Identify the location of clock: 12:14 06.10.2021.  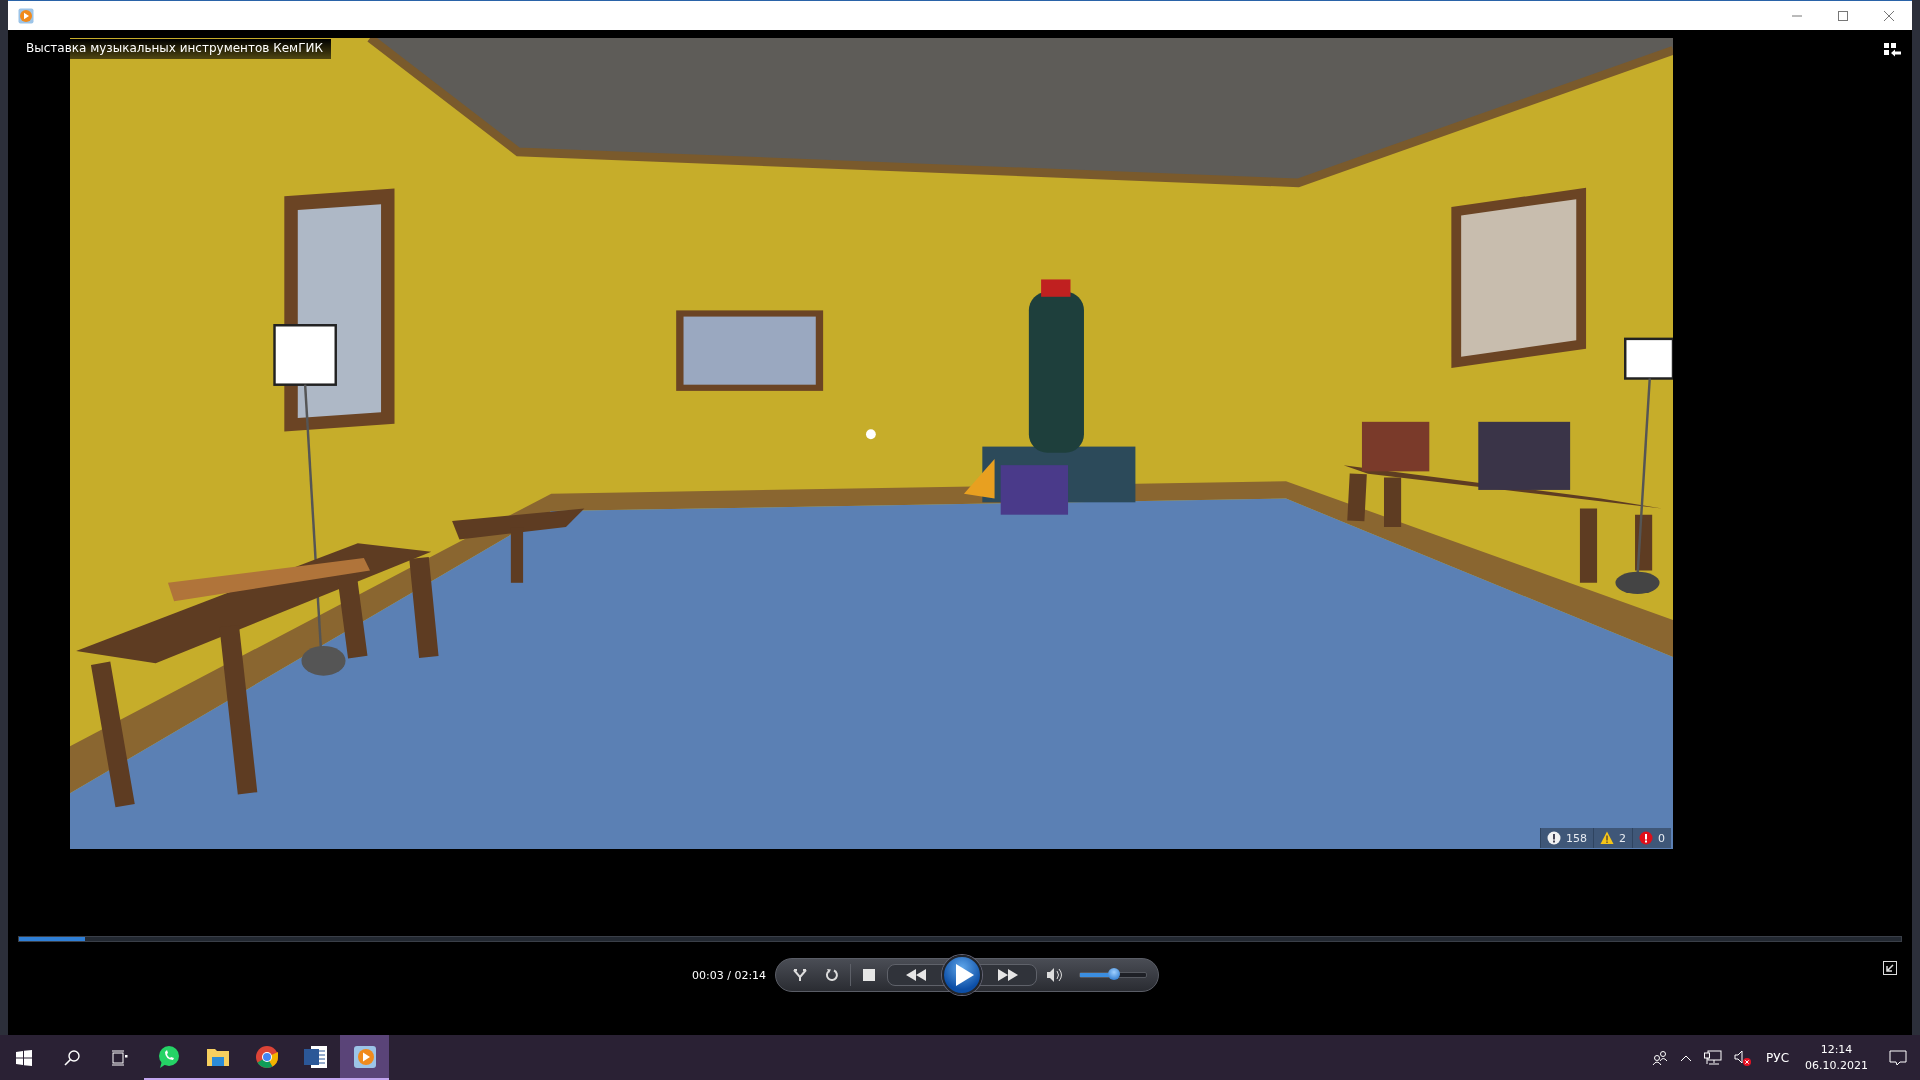
(1836, 1057).